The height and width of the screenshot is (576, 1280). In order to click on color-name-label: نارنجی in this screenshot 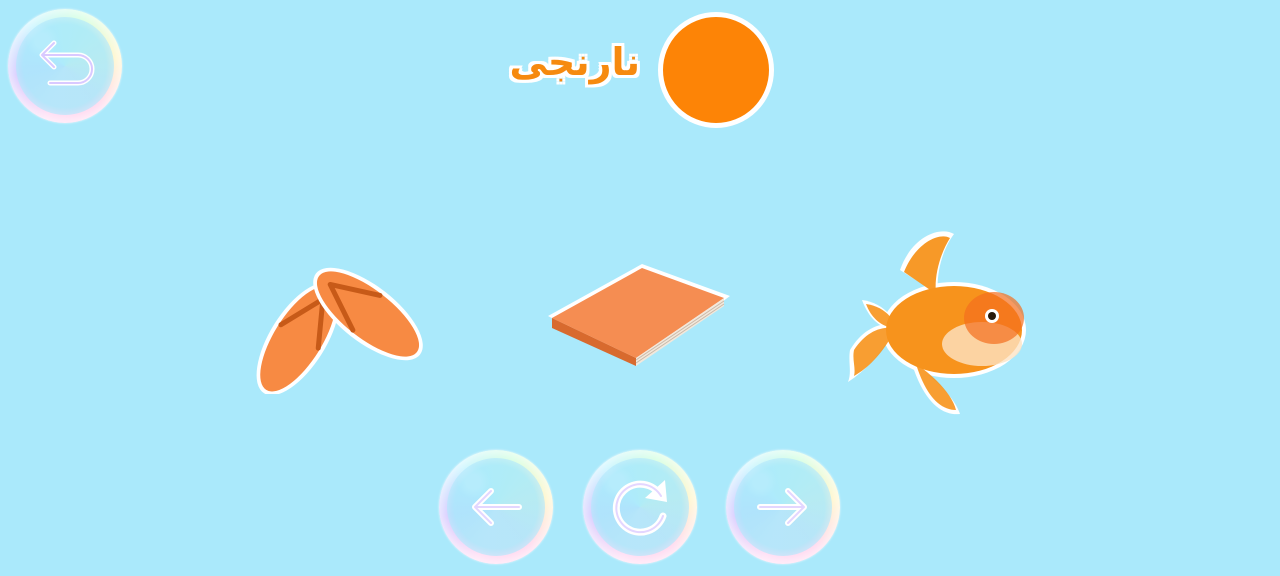, I will do `click(574, 62)`.